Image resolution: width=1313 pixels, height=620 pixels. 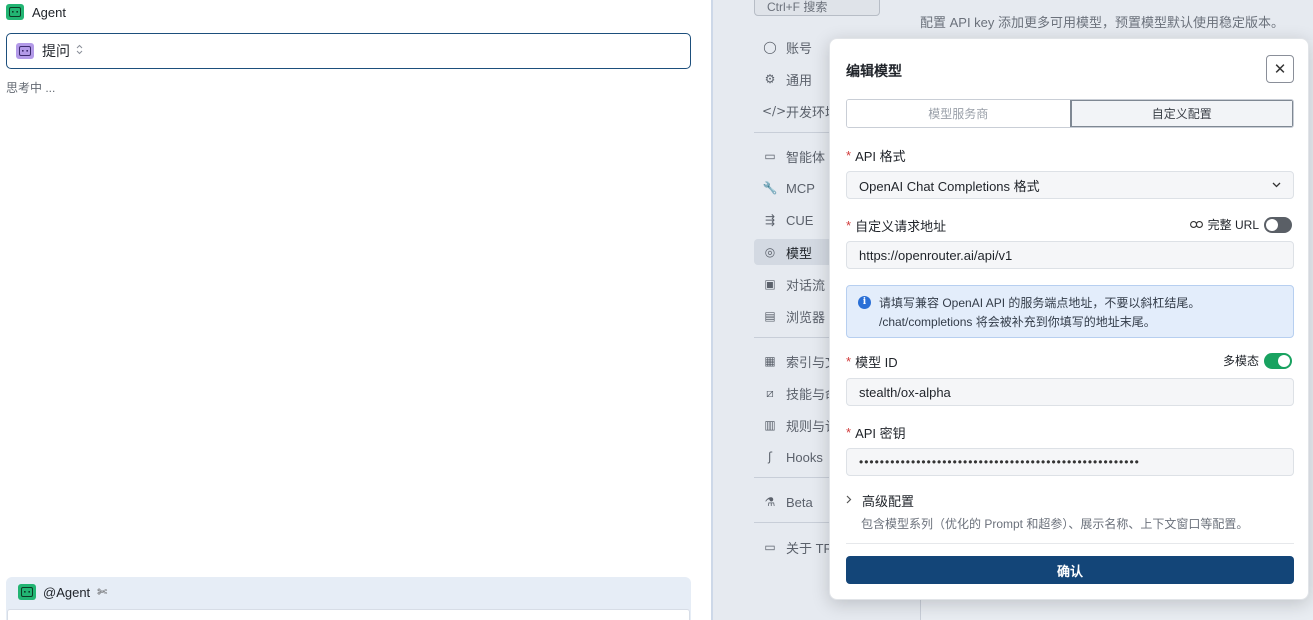 I want to click on chat-flow-icon: ▣, so click(x=770, y=284).